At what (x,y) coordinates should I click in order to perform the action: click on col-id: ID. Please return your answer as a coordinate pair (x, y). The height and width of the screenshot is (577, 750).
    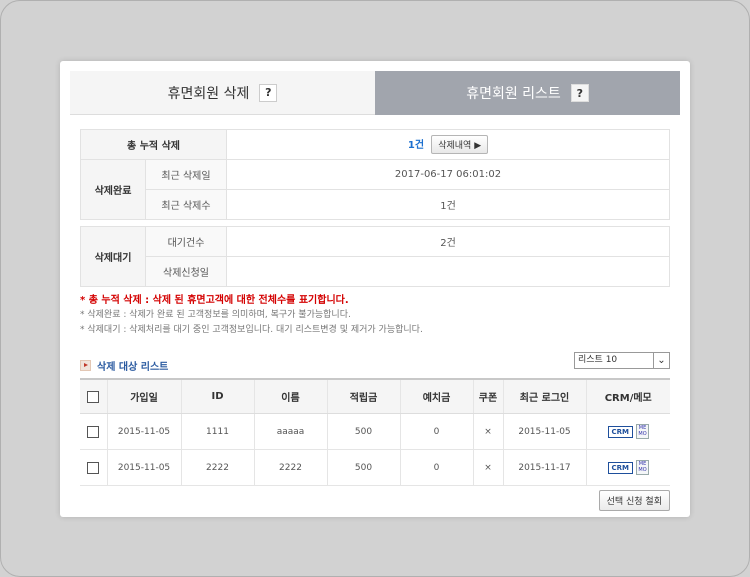
    Looking at the image, I should click on (217, 396).